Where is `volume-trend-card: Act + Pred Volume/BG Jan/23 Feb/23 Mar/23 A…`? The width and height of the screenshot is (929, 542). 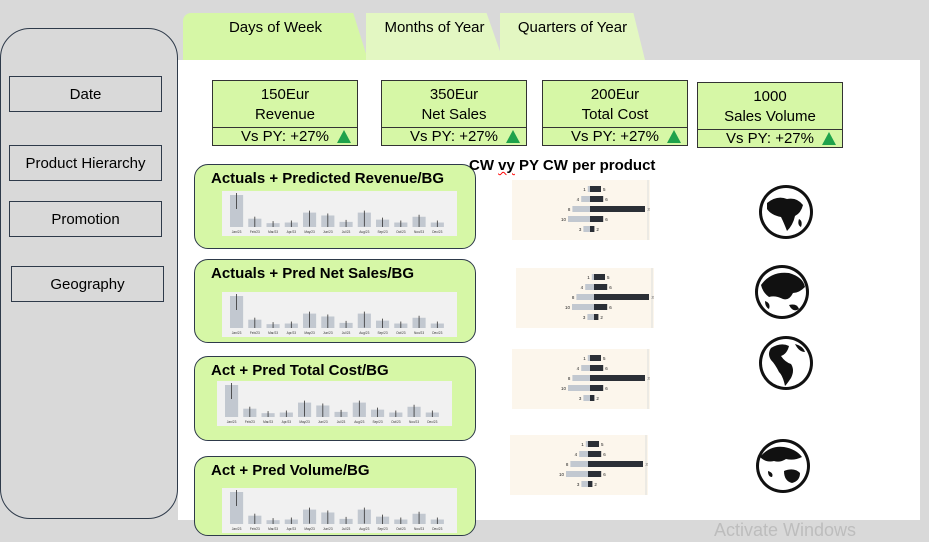
volume-trend-card: Act + Pred Volume/BG Jan/23 Feb/23 Mar/23 A… is located at coordinates (335, 496).